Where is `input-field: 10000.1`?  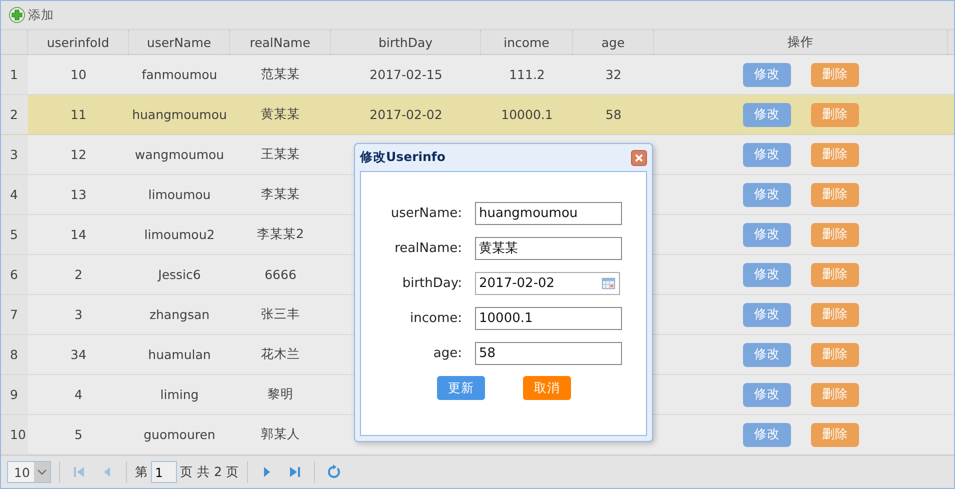 input-field: 10000.1 is located at coordinates (548, 318).